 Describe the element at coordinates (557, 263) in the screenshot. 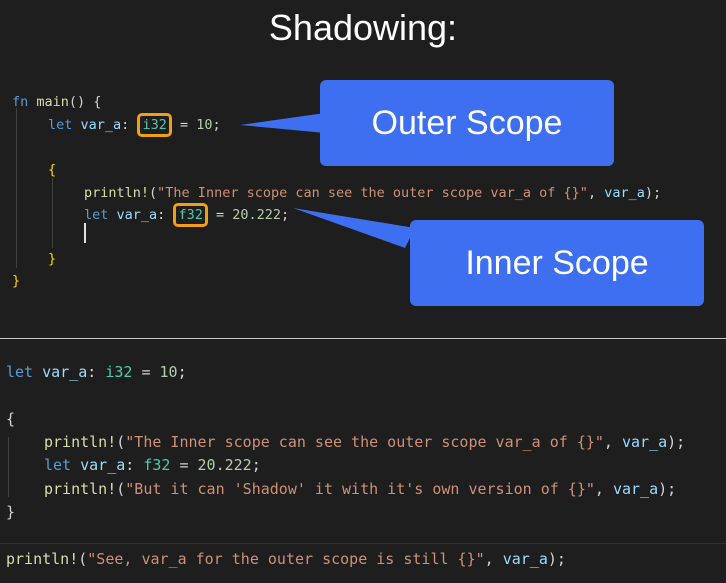

I see `inner-scope-callout: Inner Scope` at that location.